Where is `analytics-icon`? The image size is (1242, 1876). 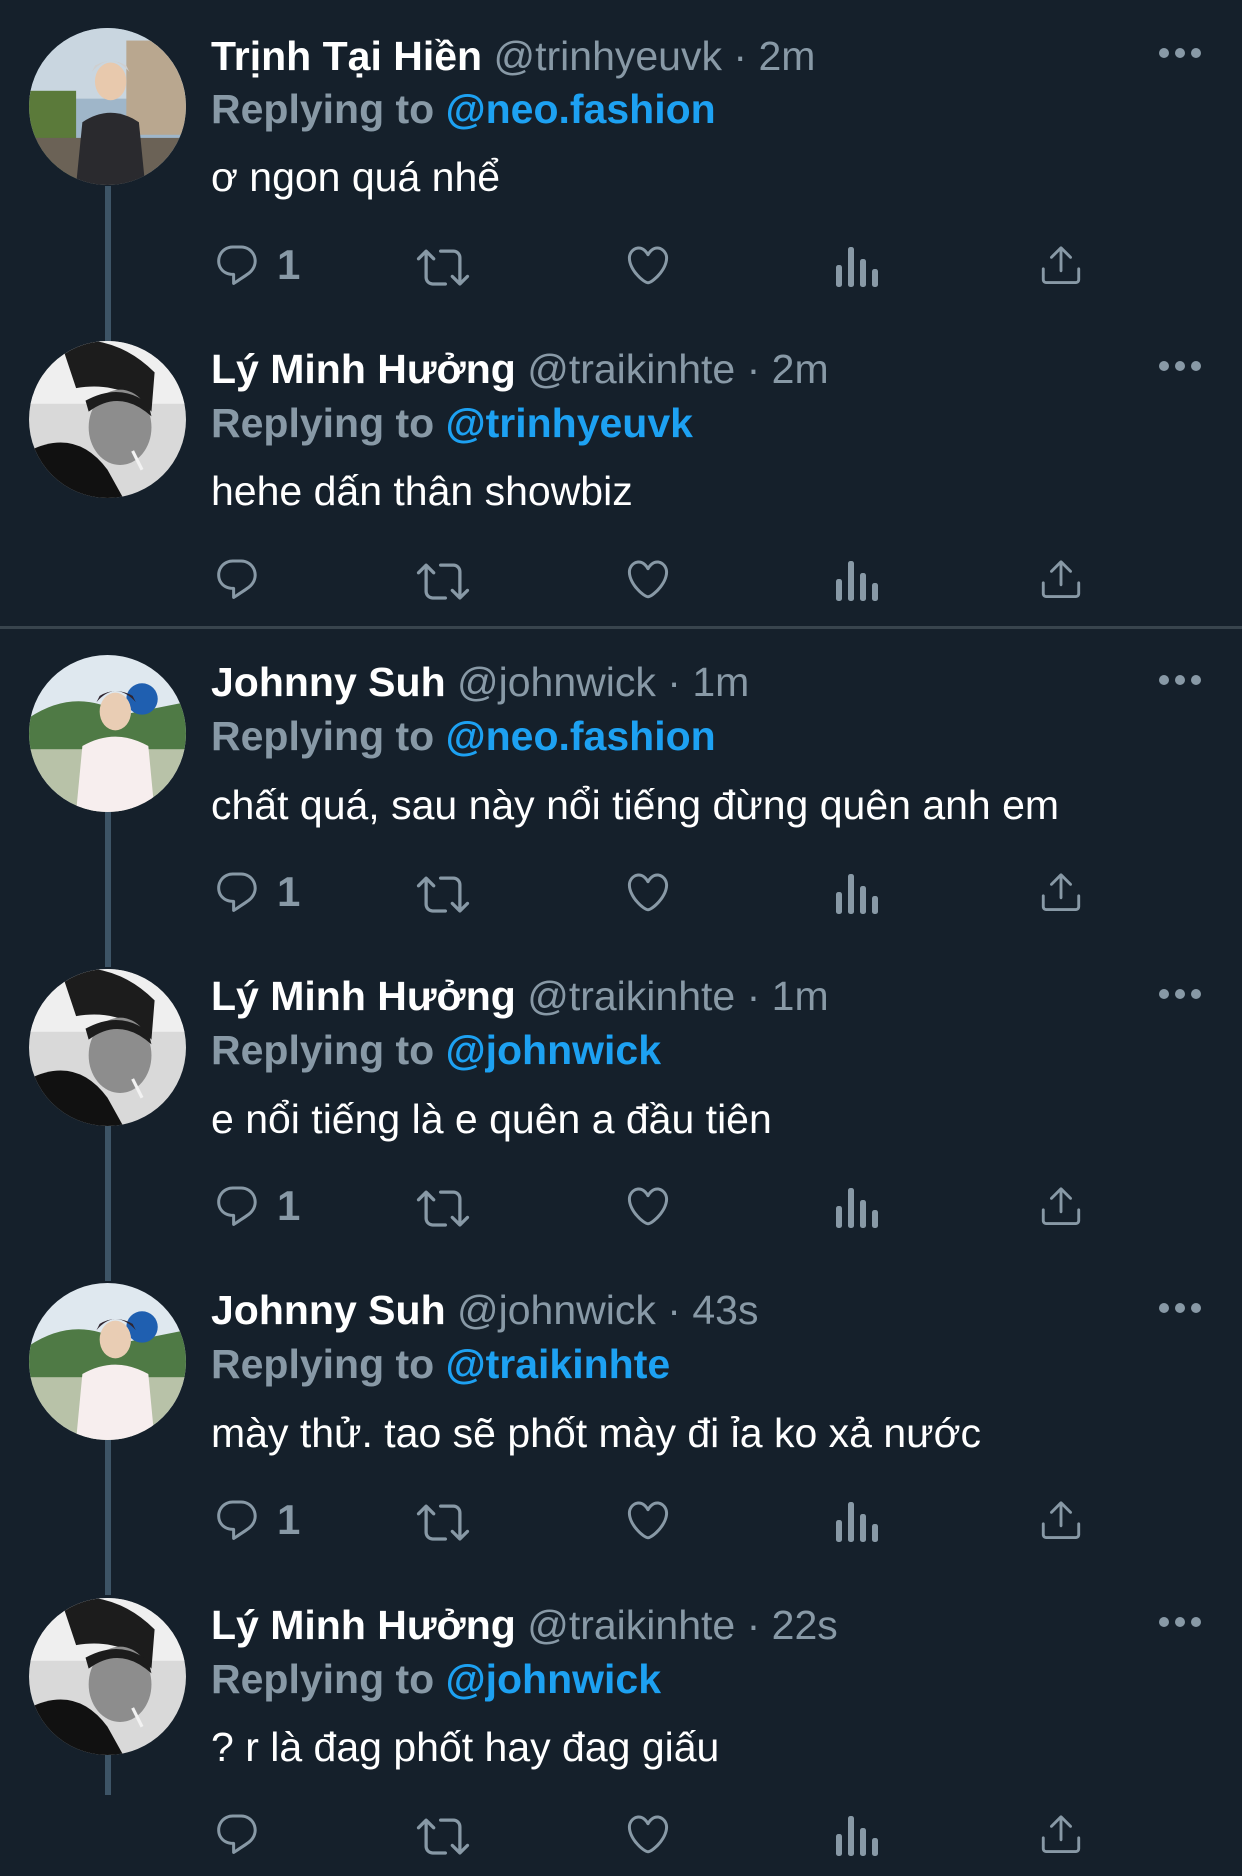
analytics-icon is located at coordinates (857, 1836).